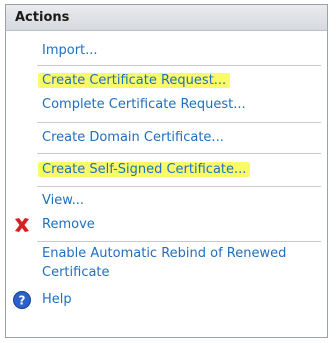  What do you see at coordinates (68, 225) in the screenshot?
I see `remove-link: Remove` at bounding box center [68, 225].